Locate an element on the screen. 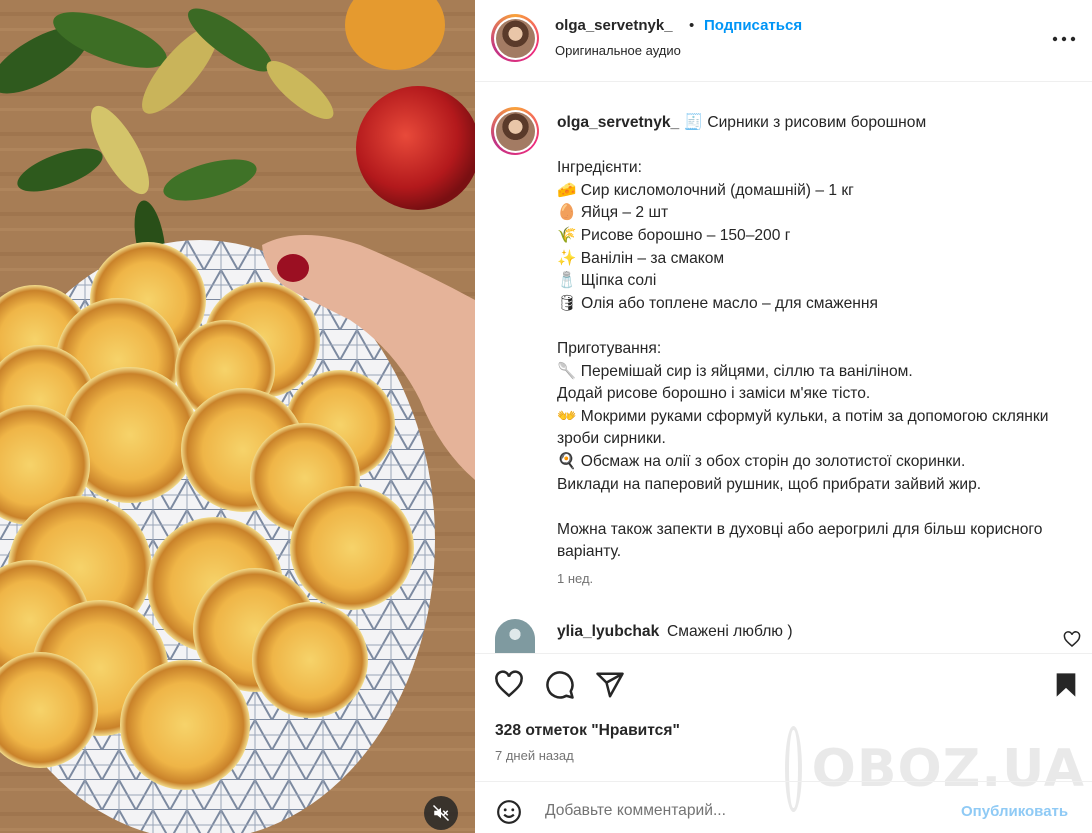 Image resolution: width=1092 pixels, height=833 pixels. add-comment-bar: Опубликовать is located at coordinates (783, 807).